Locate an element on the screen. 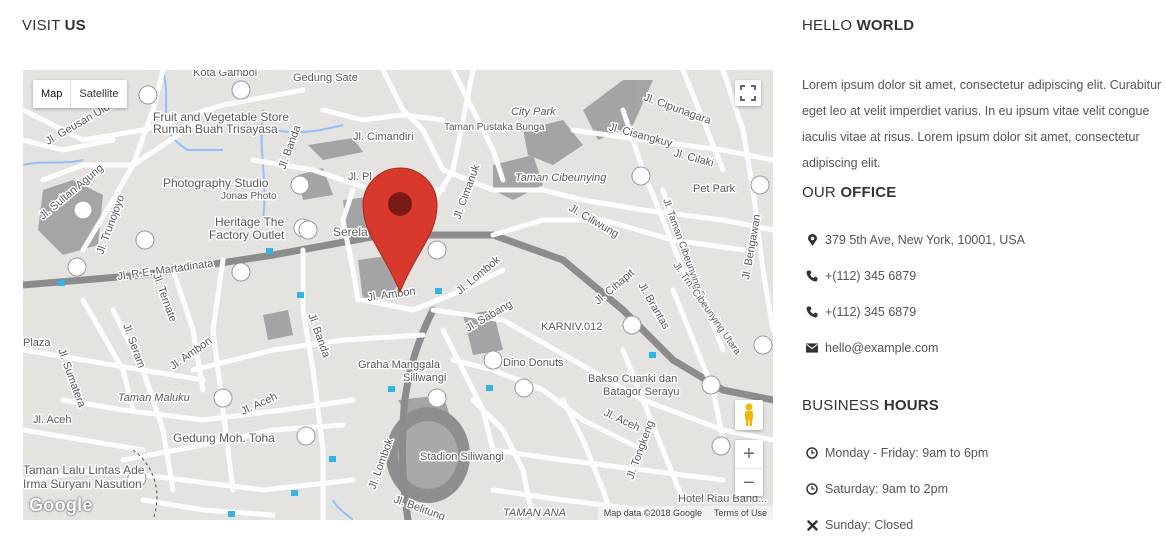 The height and width of the screenshot is (537, 1166). map-type-toggle: Map Satellite is located at coordinates (80, 94).